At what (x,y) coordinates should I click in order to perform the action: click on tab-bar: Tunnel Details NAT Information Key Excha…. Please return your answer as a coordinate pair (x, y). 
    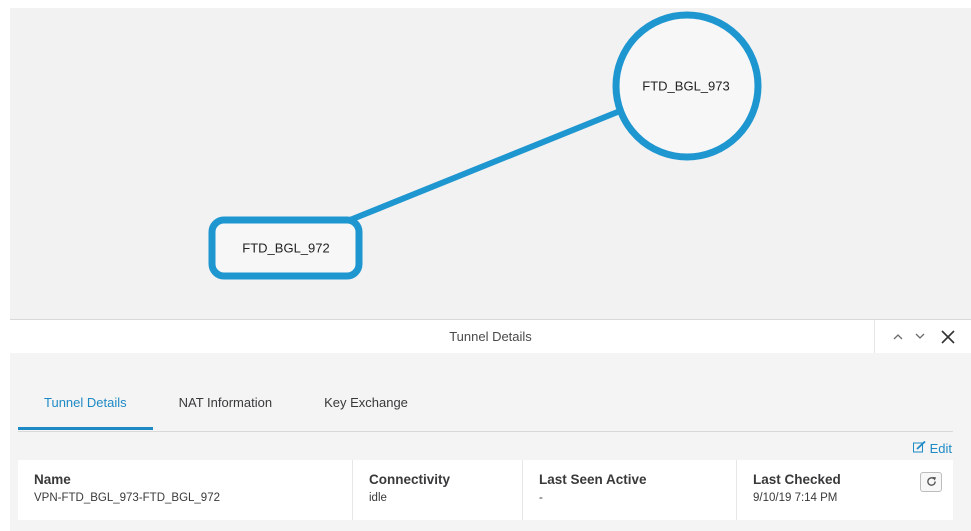
    Looking at the image, I should click on (485, 408).